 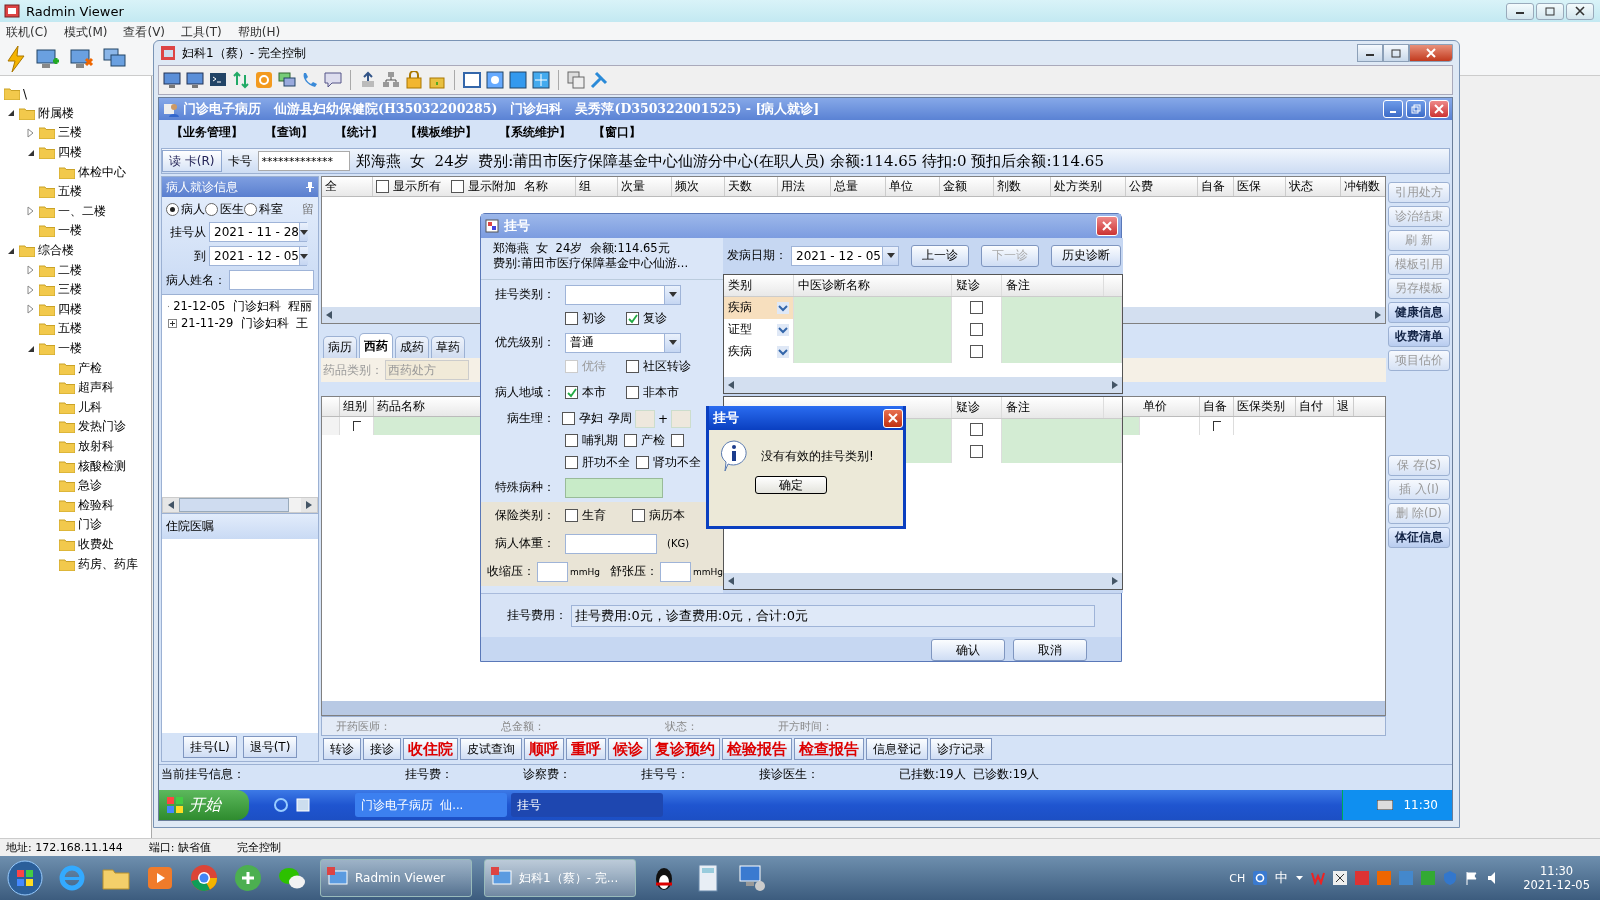 What do you see at coordinates (207, 132) in the screenshot?
I see `menu-item: 【业务管理】` at bounding box center [207, 132].